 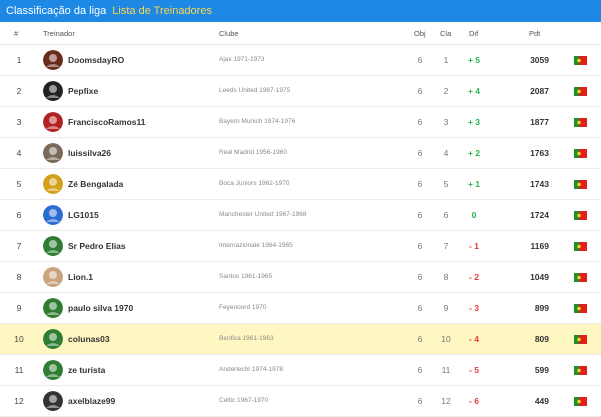 What do you see at coordinates (539, 91) in the screenshot?
I see `points-cell: 2087` at bounding box center [539, 91].